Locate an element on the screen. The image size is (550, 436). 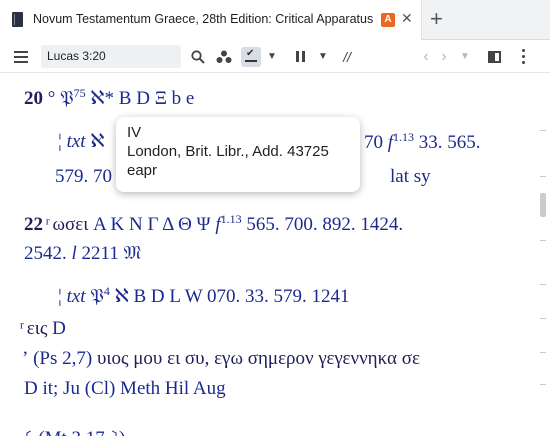
witness-link: lat sy is located at coordinates (410, 176).